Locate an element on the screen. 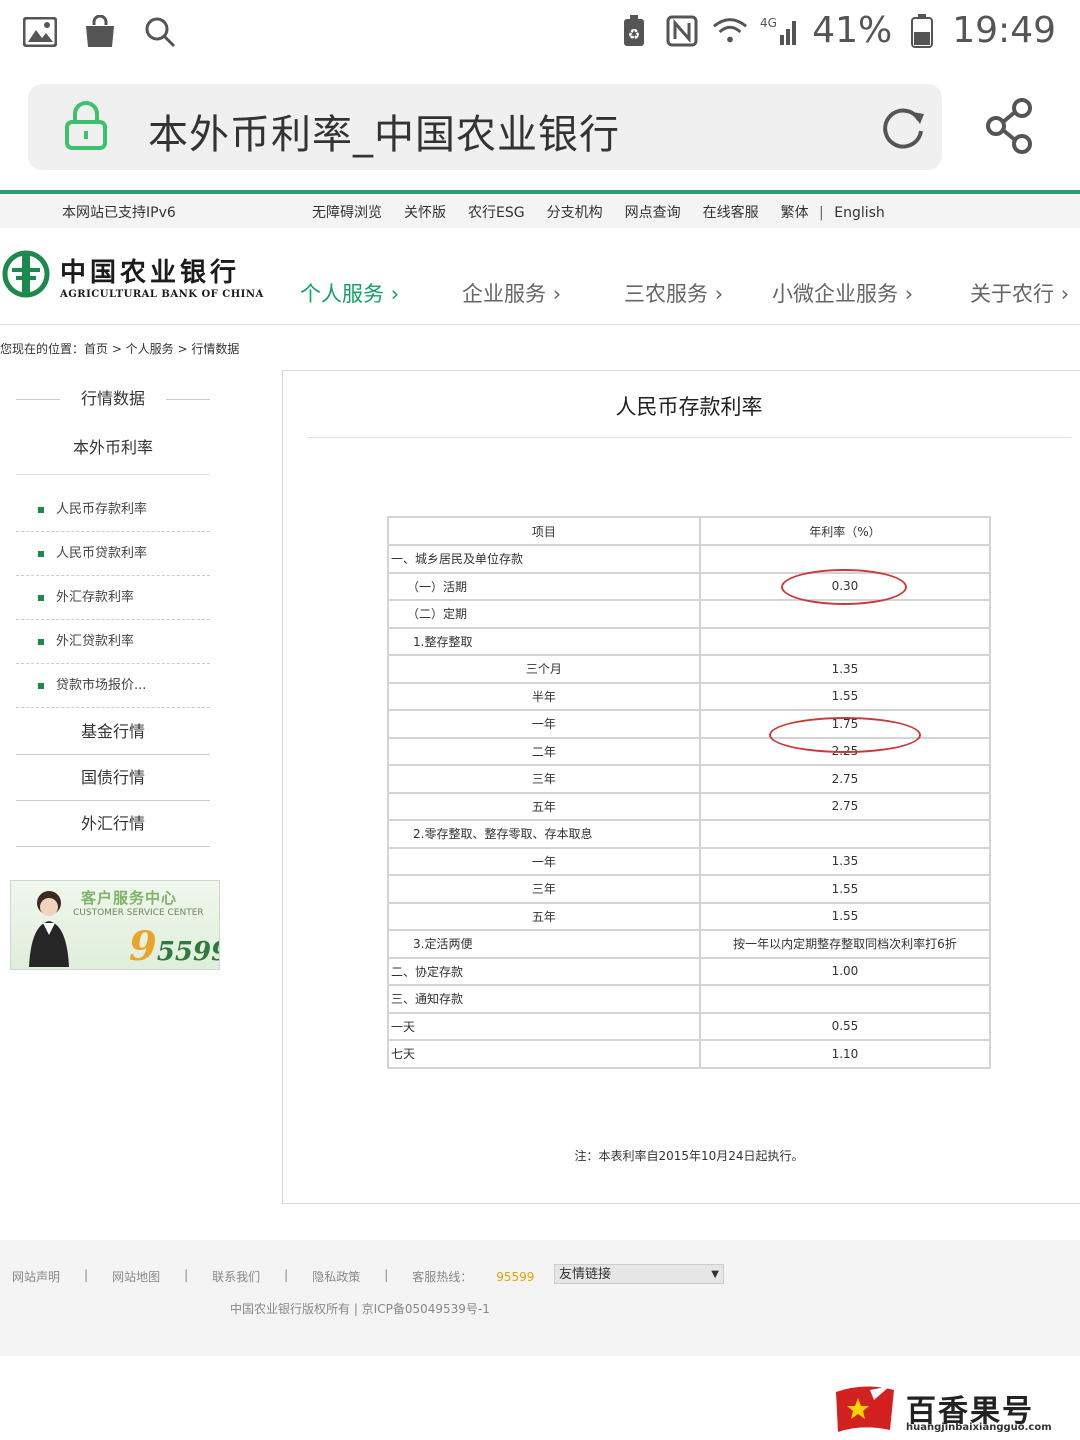 The height and width of the screenshot is (1440, 1080). row-label: 1.整存整取 is located at coordinates (544, 641).